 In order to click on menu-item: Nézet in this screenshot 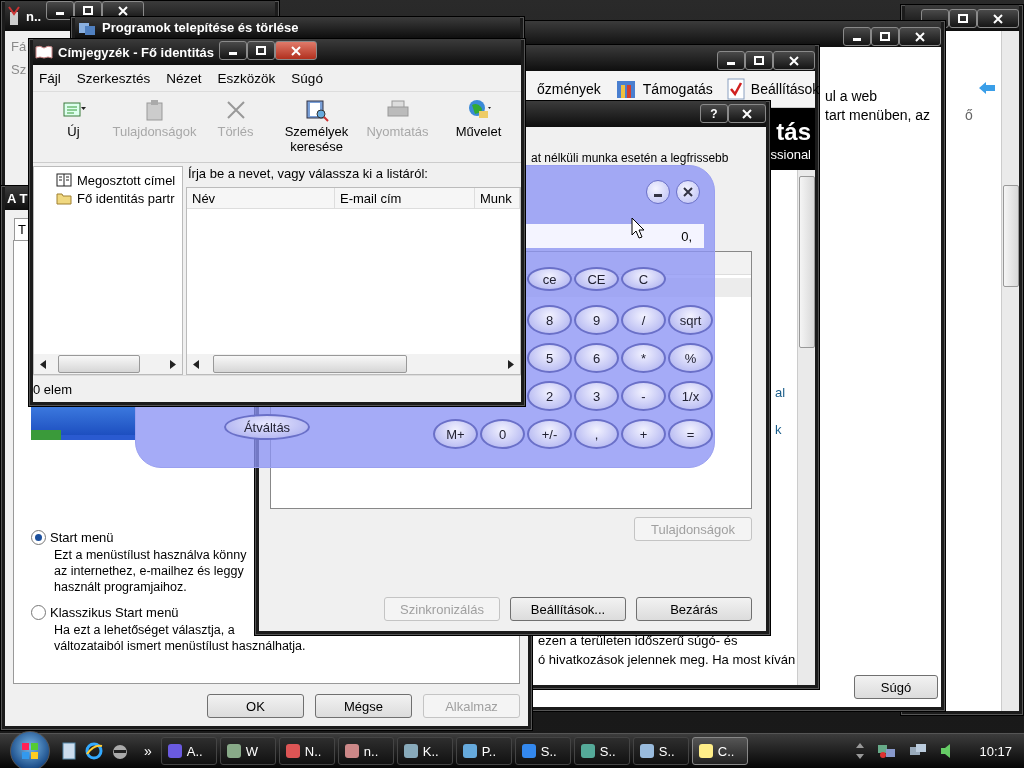, I will do `click(184, 78)`.